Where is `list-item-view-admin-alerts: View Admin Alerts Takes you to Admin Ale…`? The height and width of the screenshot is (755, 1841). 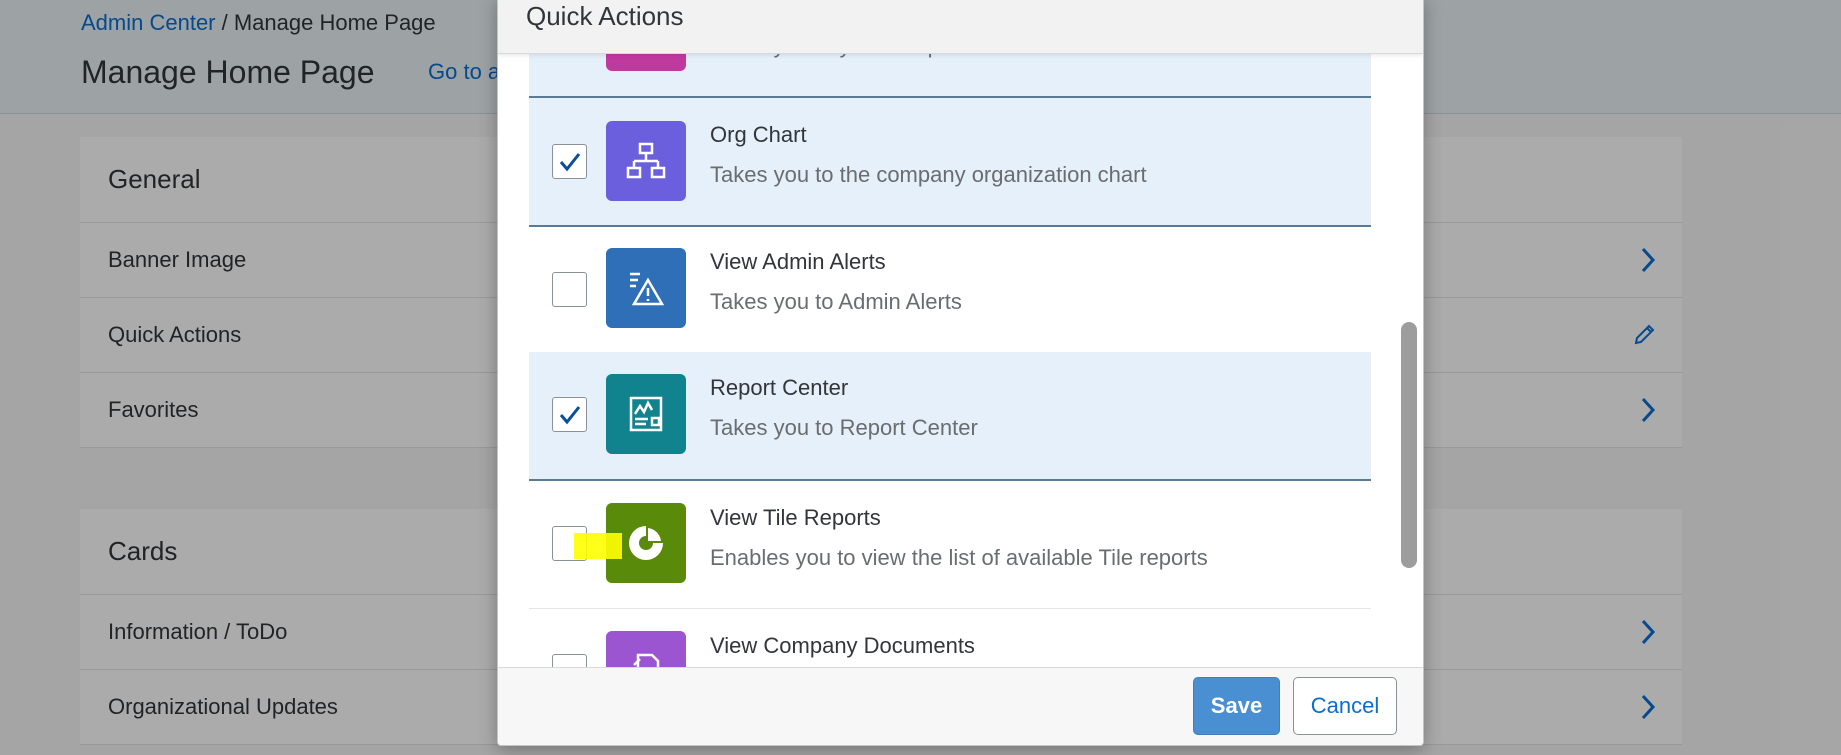
list-item-view-admin-alerts: View Admin Alerts Takes you to Admin Ale… is located at coordinates (950, 289).